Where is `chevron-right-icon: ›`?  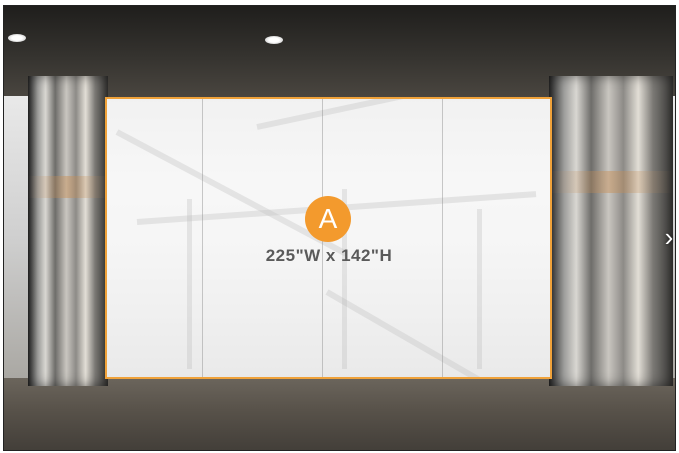 chevron-right-icon: › is located at coordinates (667, 237).